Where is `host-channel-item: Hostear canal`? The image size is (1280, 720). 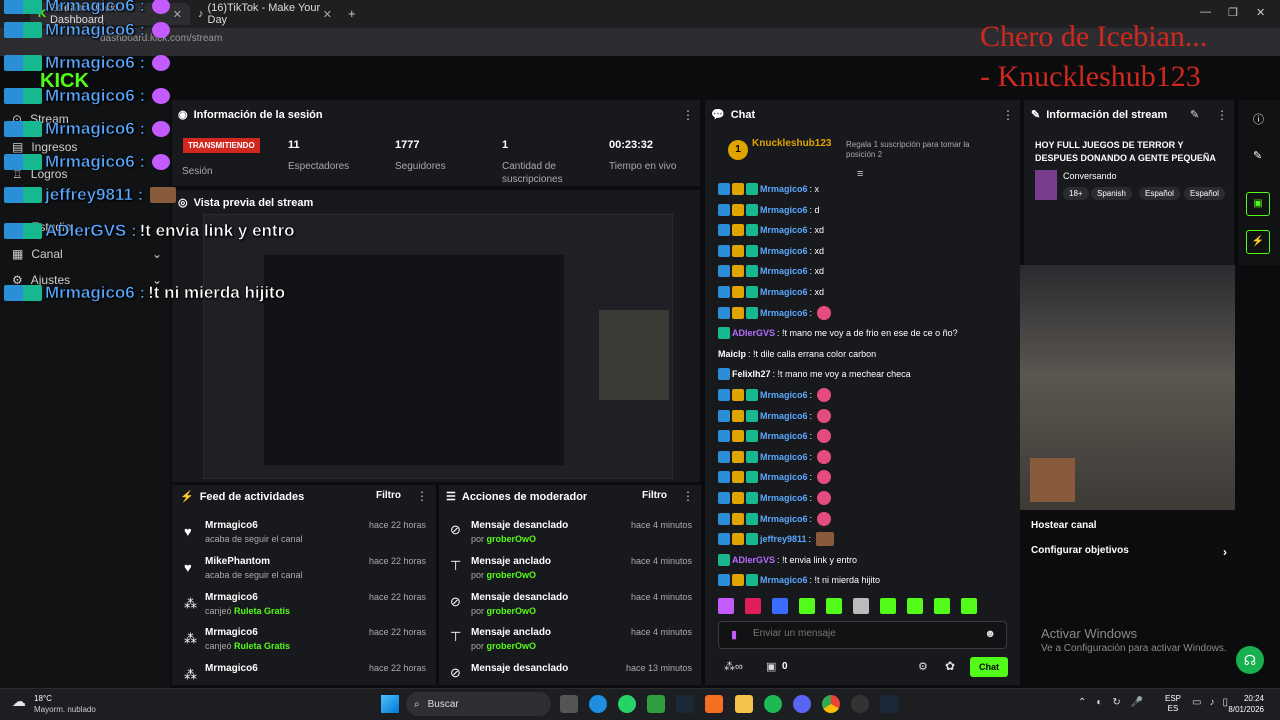 host-channel-item: Hostear canal is located at coordinates (1064, 525).